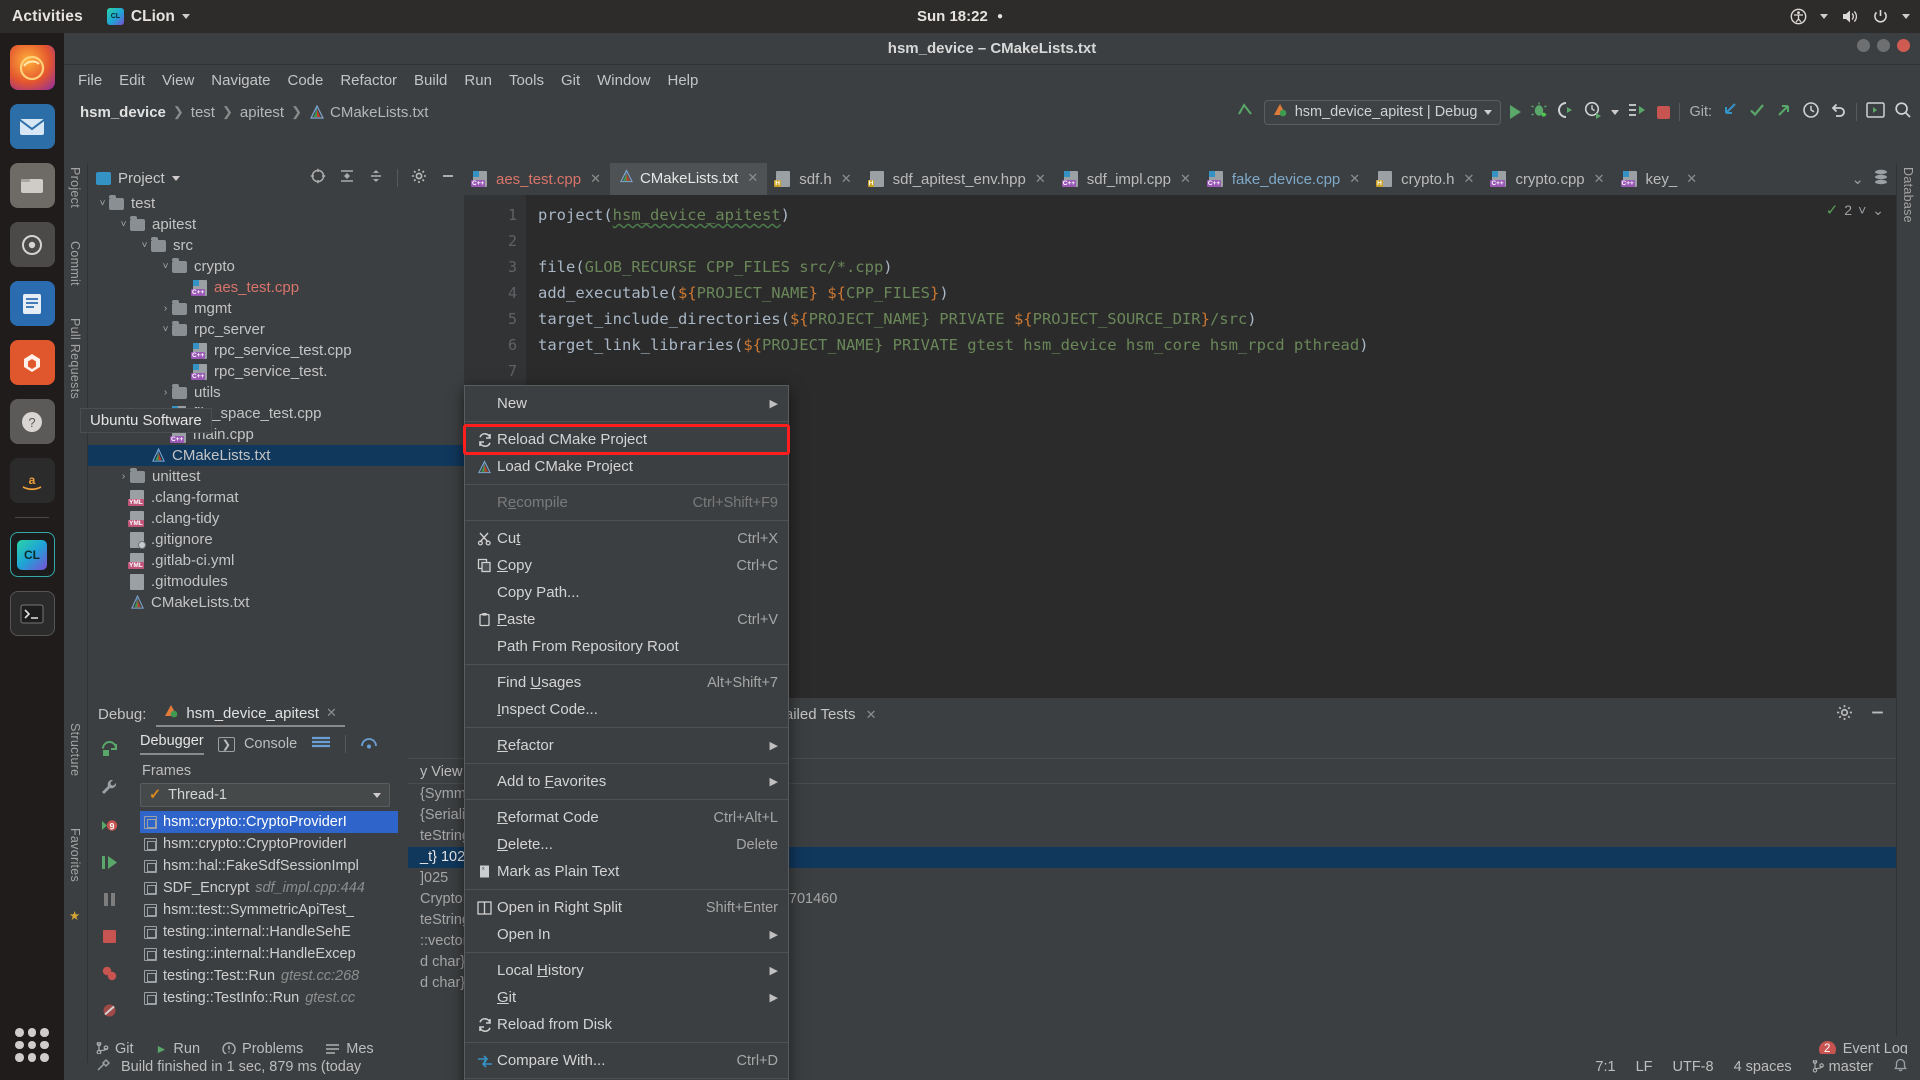  Describe the element at coordinates (626, 565) in the screenshot. I see `menu-item-copy: Copy Ctrl+C` at that location.